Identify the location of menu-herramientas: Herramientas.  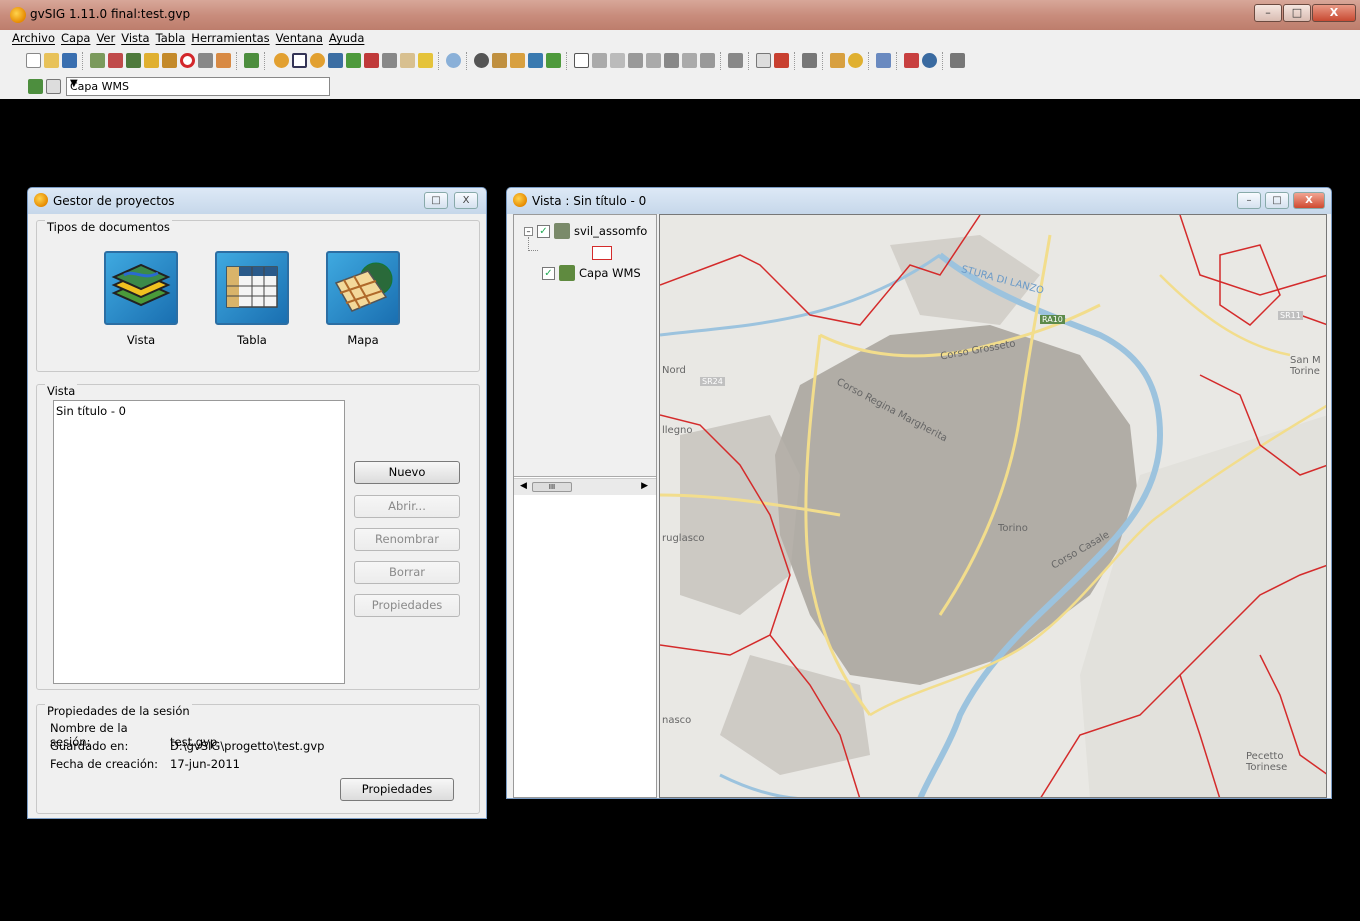
(232, 38).